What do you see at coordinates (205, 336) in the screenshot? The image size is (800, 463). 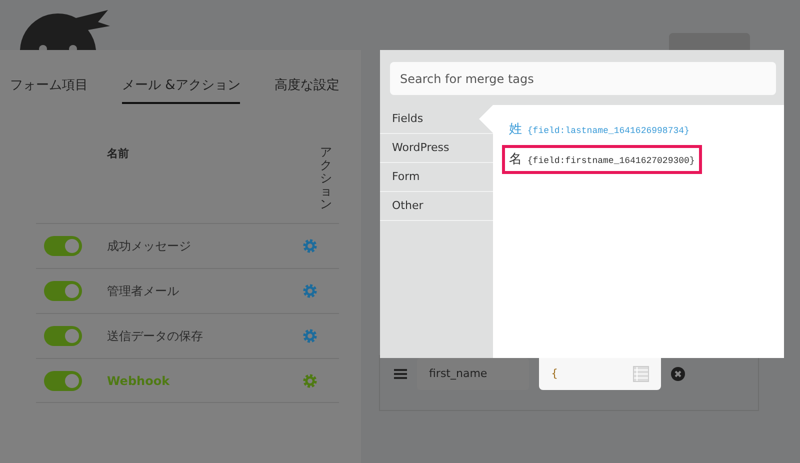 I see `action-name: 送信データの保存` at bounding box center [205, 336].